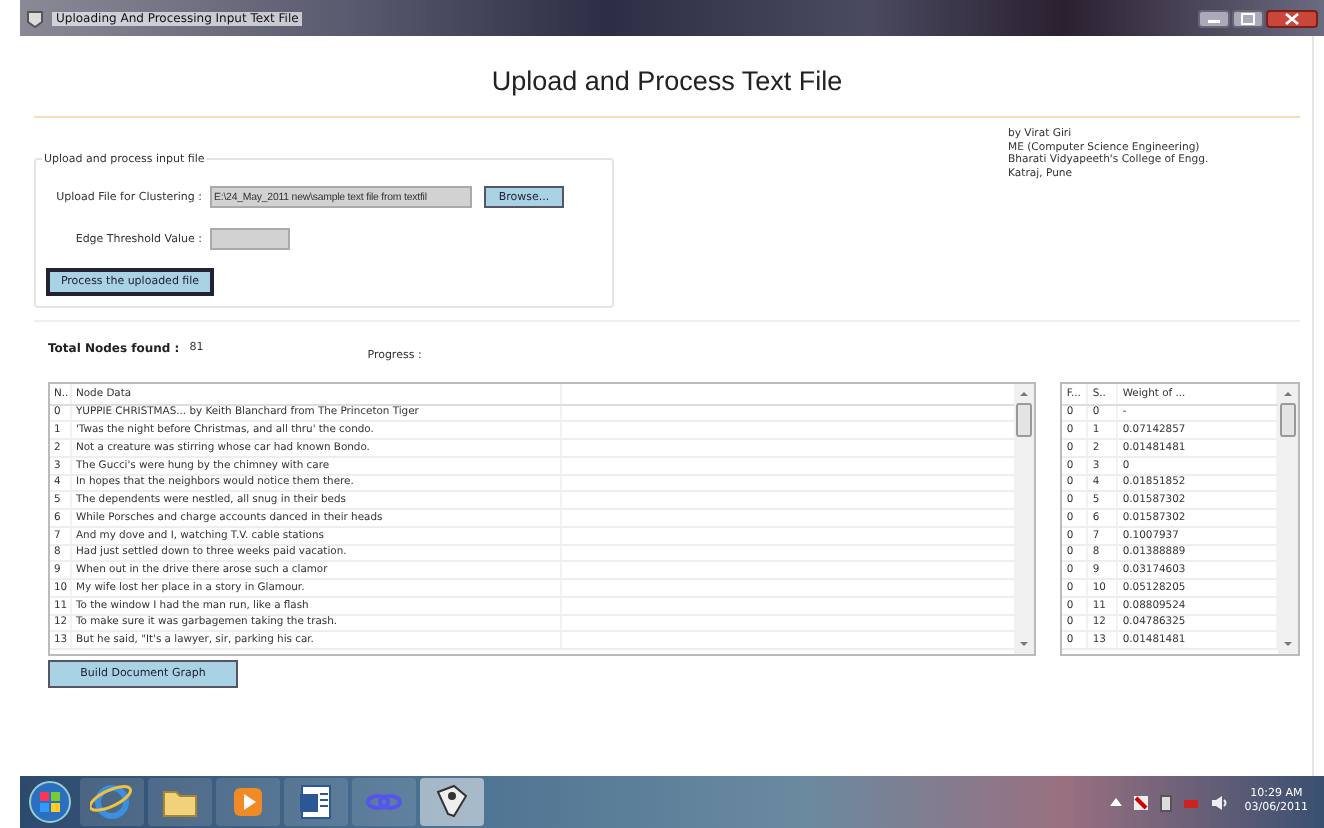 This screenshot has height=828, width=1324. Describe the element at coordinates (667, 81) in the screenshot. I see `page-title: Upload and Process Text File` at that location.